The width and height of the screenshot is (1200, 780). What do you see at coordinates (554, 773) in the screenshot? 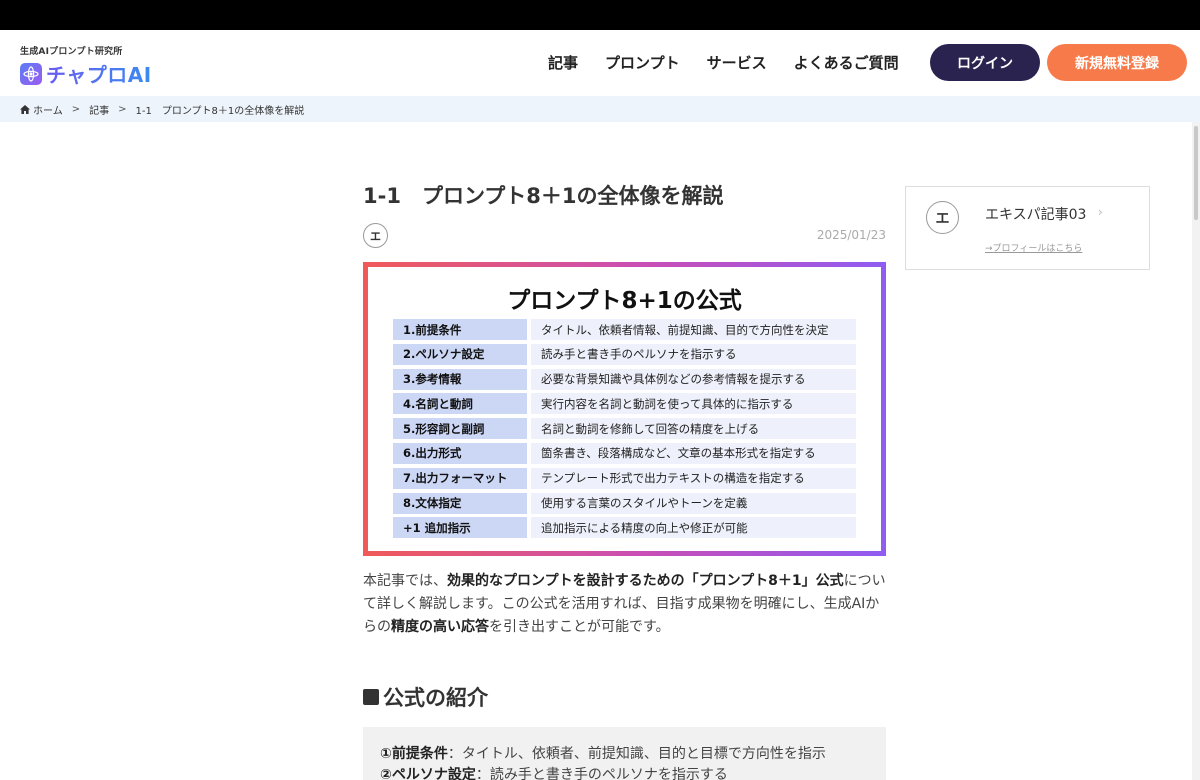
I see `formula-line: ②ペルソナ設定：読み手と書き手のペルソナを指示する` at bounding box center [554, 773].